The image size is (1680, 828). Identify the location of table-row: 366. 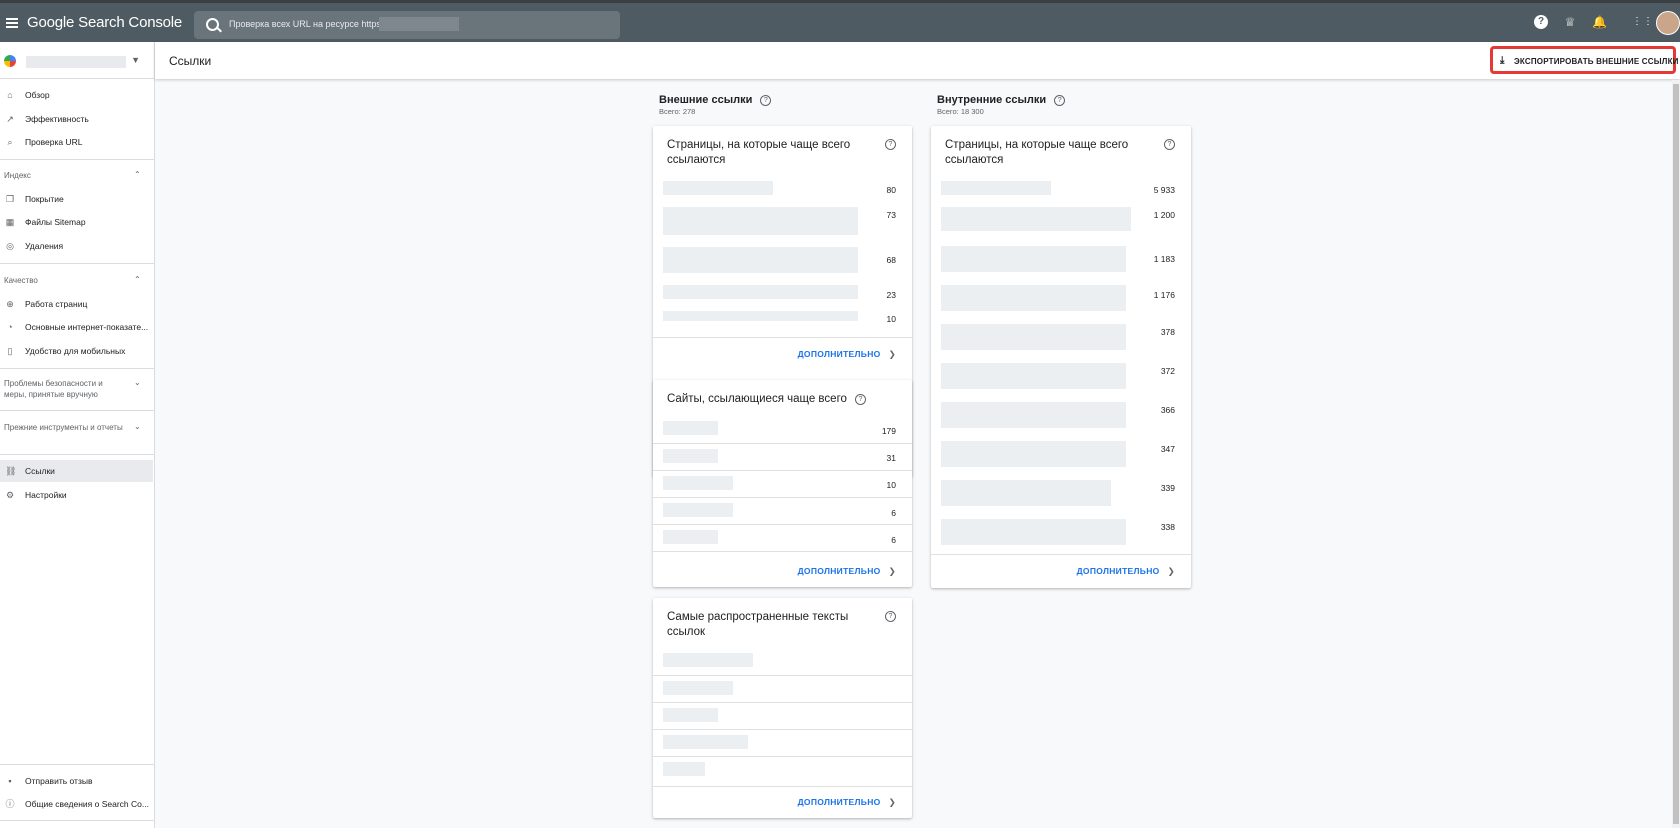
(1061, 416).